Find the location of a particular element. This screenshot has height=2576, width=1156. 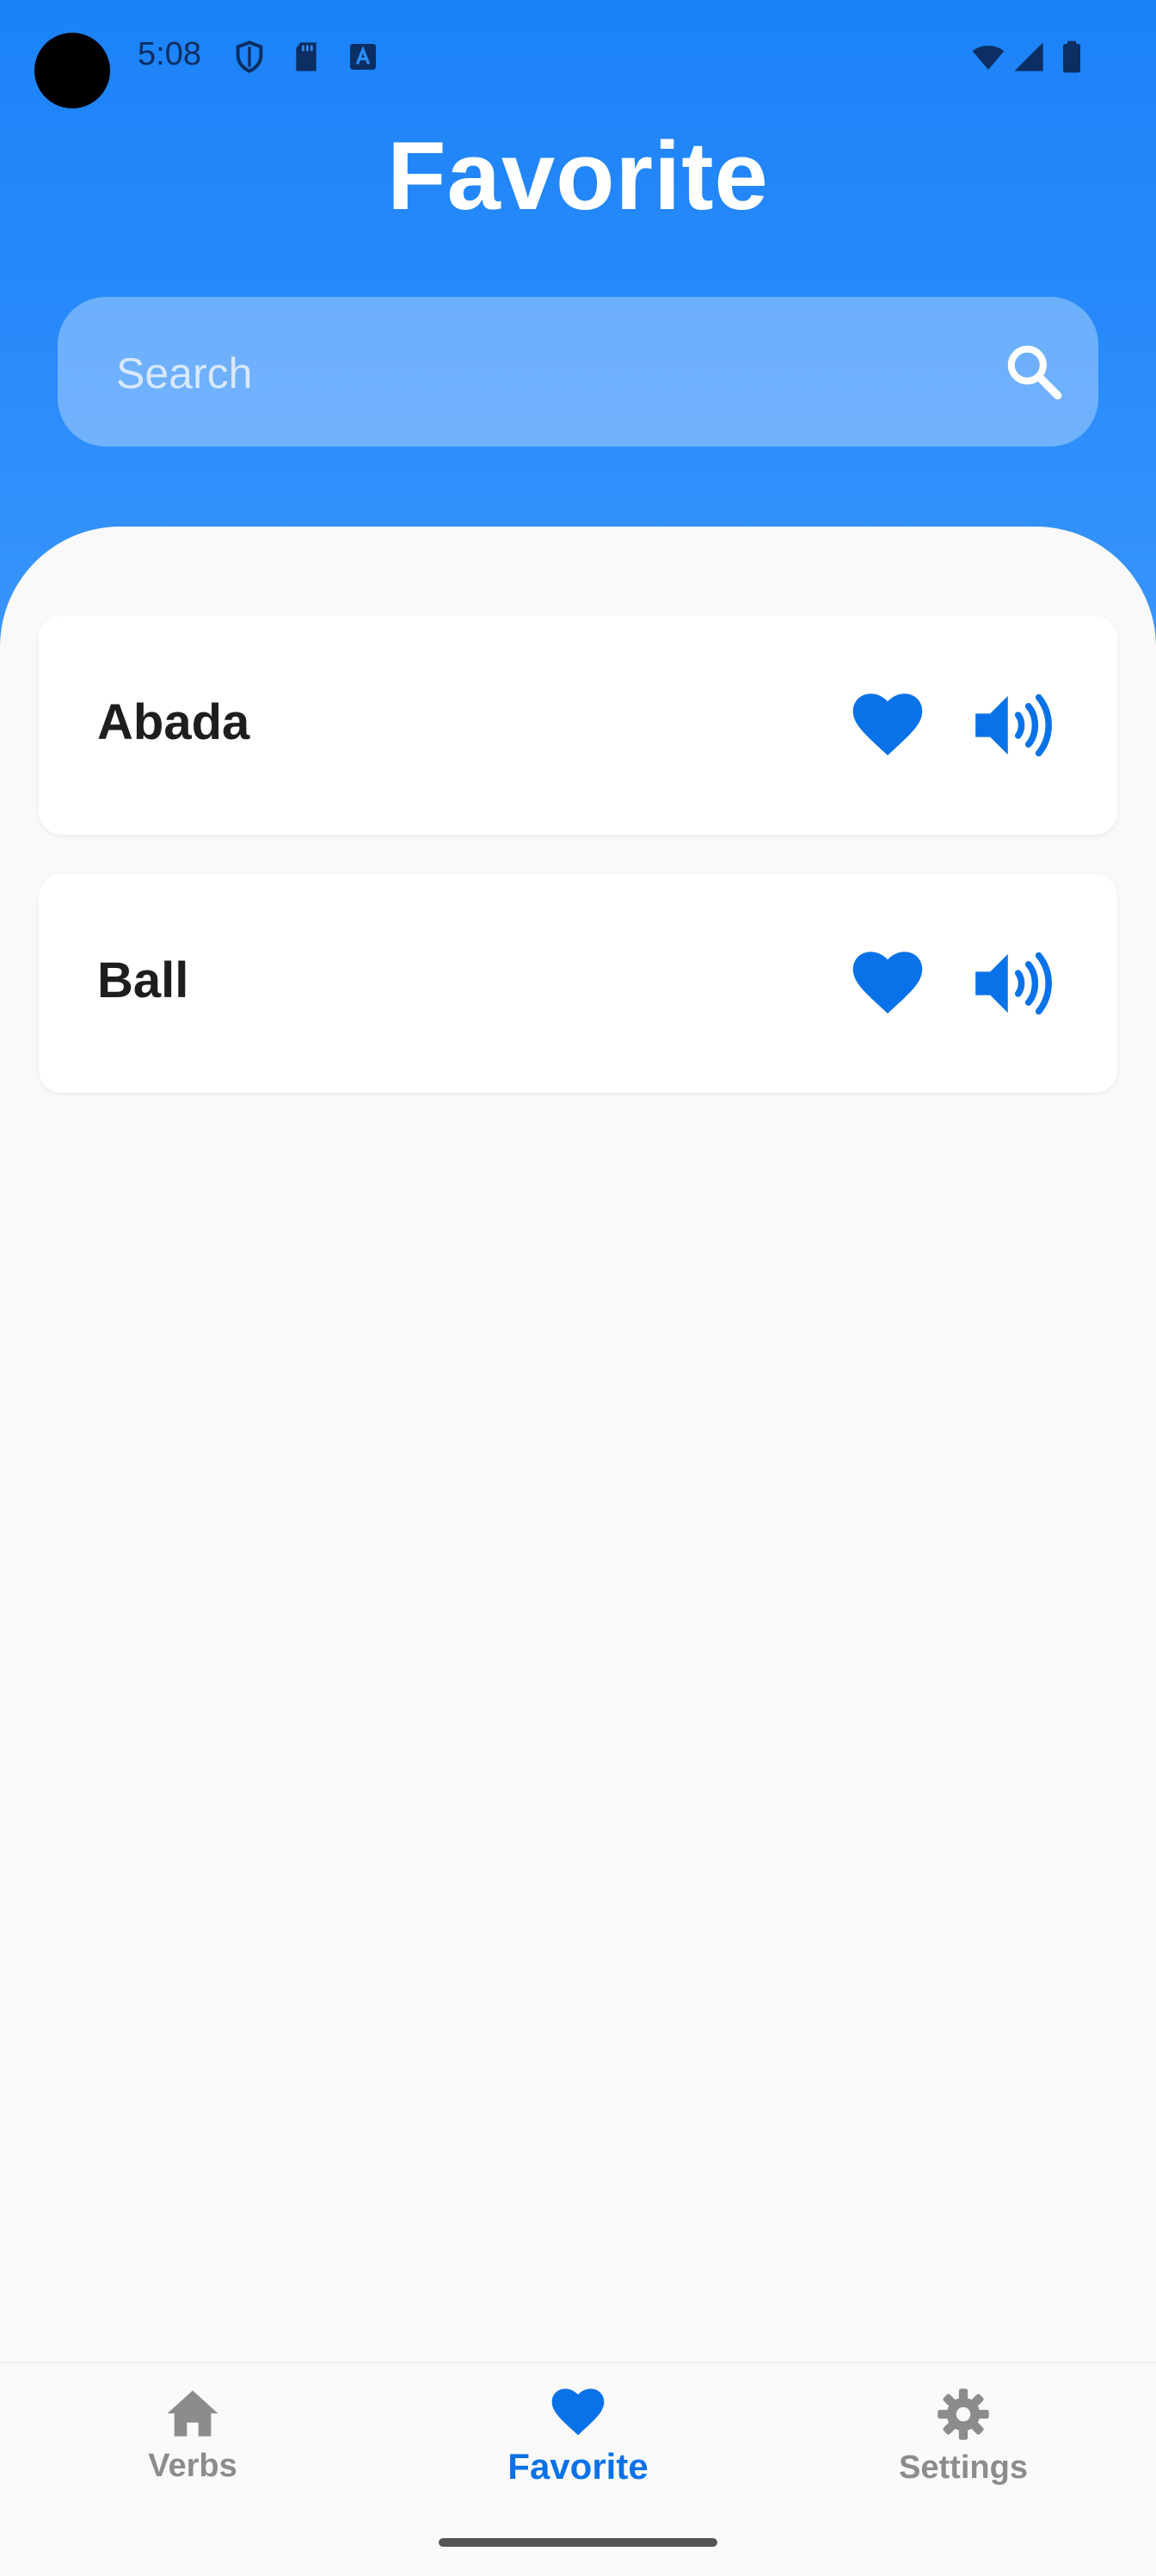

favorite-word: Abada is located at coordinates (174, 722).